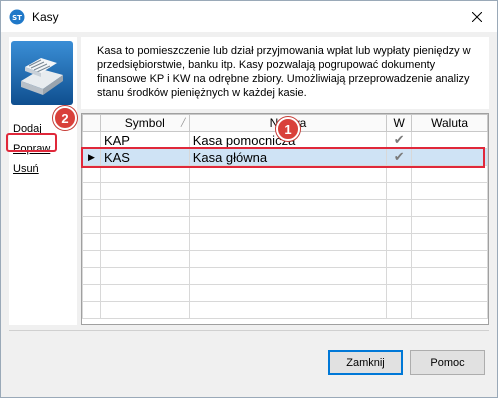  Describe the element at coordinates (144, 140) in the screenshot. I see `symbol-cell: KAP` at that location.